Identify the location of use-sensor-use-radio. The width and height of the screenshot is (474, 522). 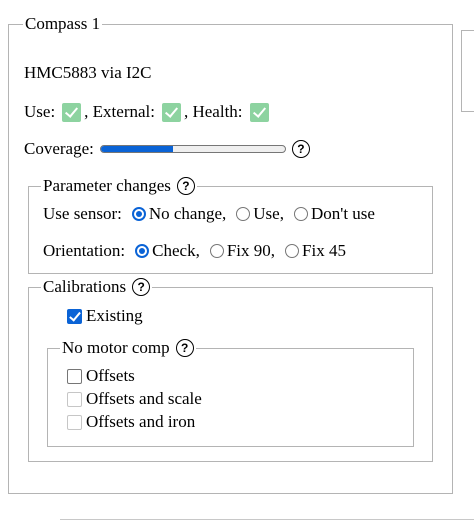
(243, 214).